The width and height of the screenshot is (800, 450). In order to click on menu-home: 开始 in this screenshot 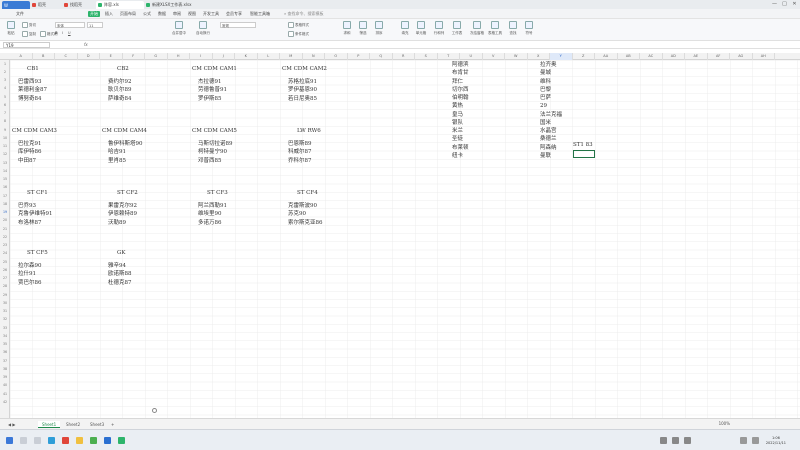, I will do `click(94, 14)`.